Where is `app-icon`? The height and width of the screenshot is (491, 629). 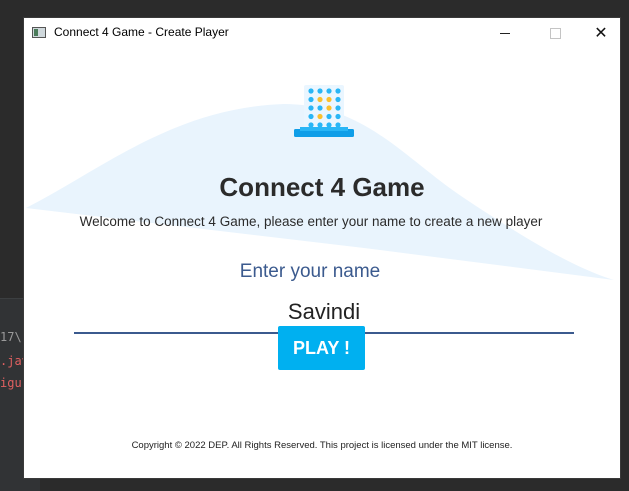 app-icon is located at coordinates (39, 32).